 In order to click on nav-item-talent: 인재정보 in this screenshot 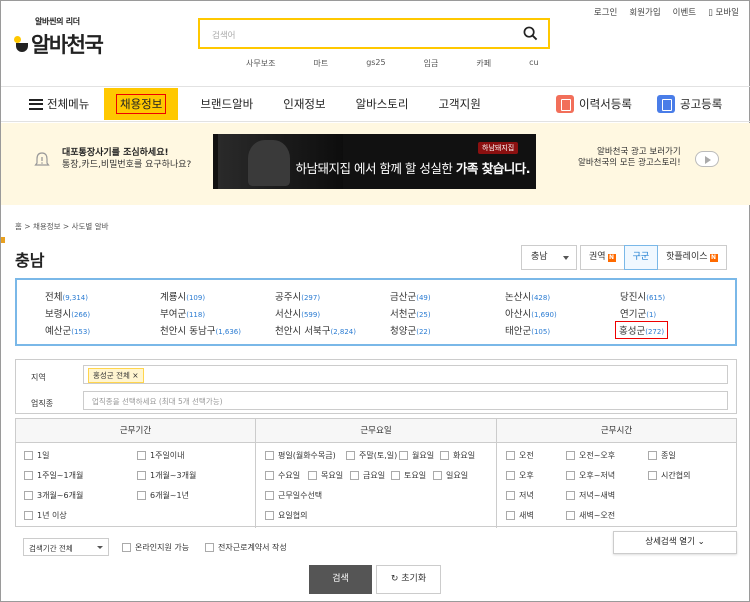, I will do `click(304, 104)`.